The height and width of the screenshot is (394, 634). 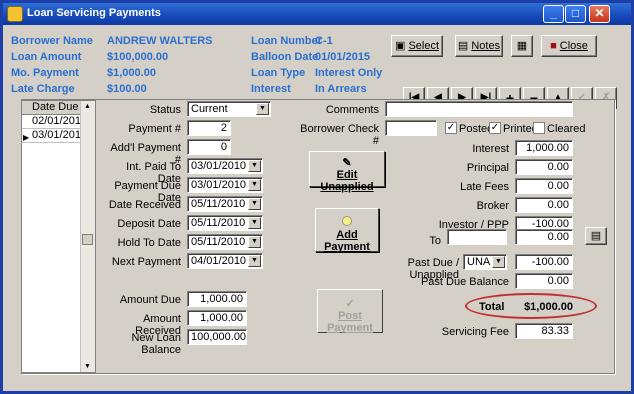 I want to click on past-due-balance-field: 0.00, so click(x=544, y=281).